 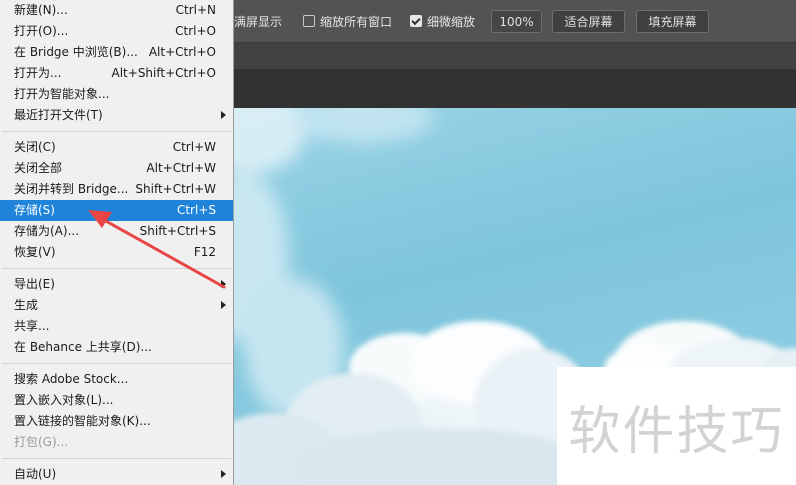 I want to click on menu-item-close-all: 关闭全部 Alt+Ctrl+W, so click(x=116, y=168).